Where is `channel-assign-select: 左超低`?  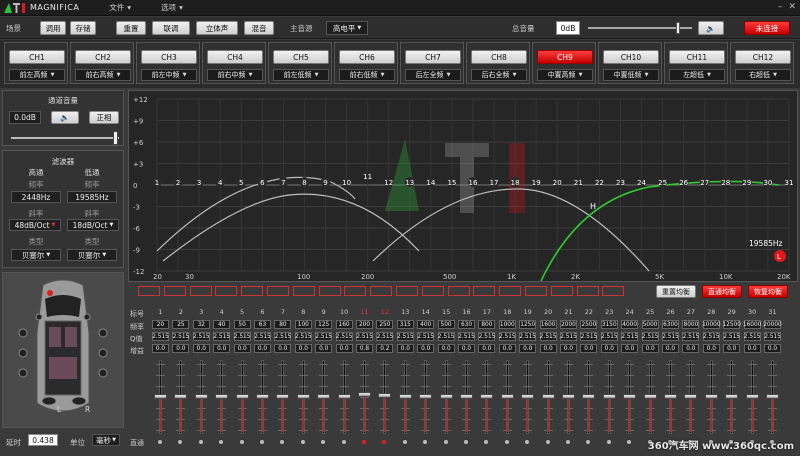
channel-assign-select: 左超低 is located at coordinates (697, 75).